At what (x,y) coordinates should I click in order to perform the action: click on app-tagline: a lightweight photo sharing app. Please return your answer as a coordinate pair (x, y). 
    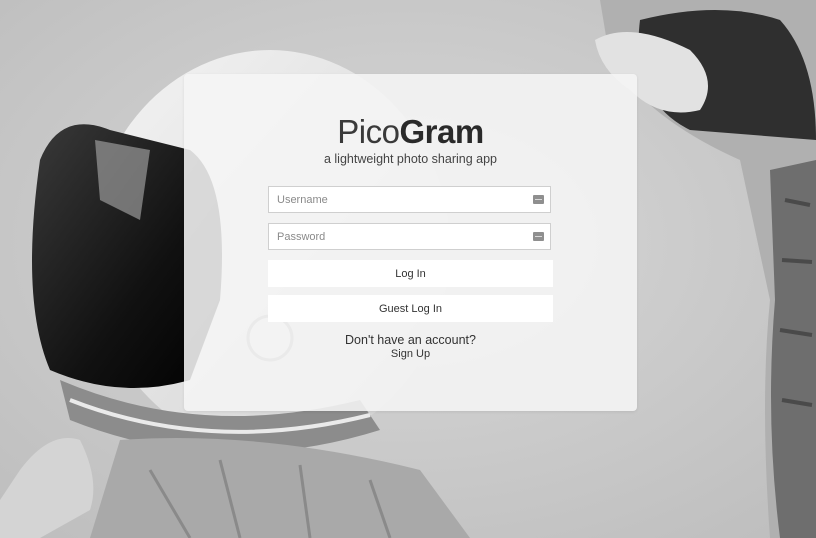
    Looking at the image, I should click on (410, 159).